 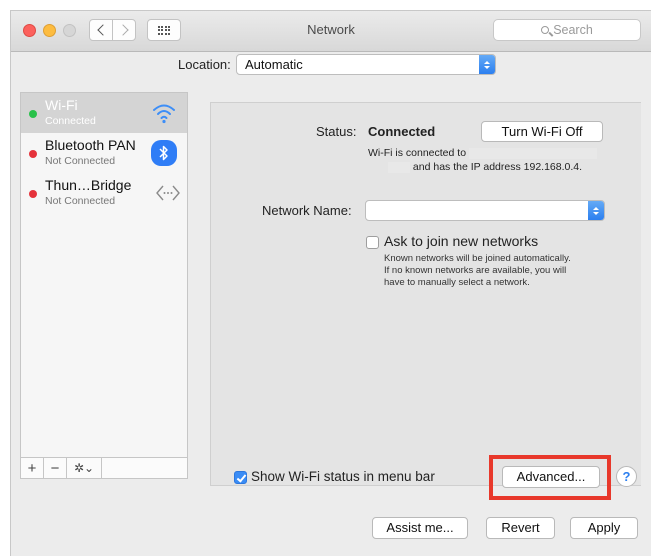 What do you see at coordinates (542, 131) in the screenshot?
I see `turn-wifi-off-button: Turn Wi-Fi Off` at bounding box center [542, 131].